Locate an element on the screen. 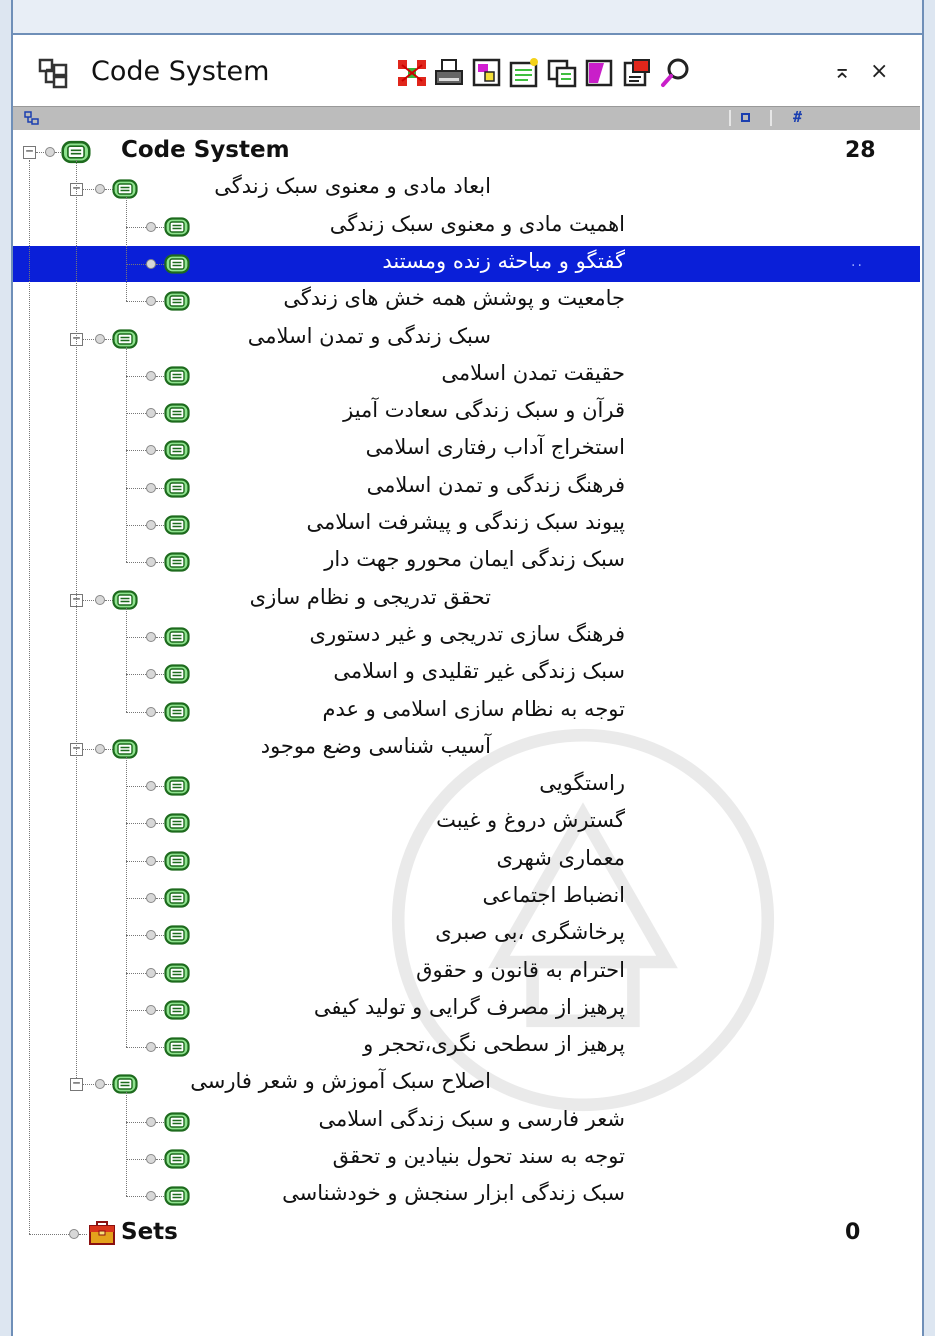  tree-row-code: شعر فارسی و سبک زندگی اسلامی is located at coordinates (466, 1122).